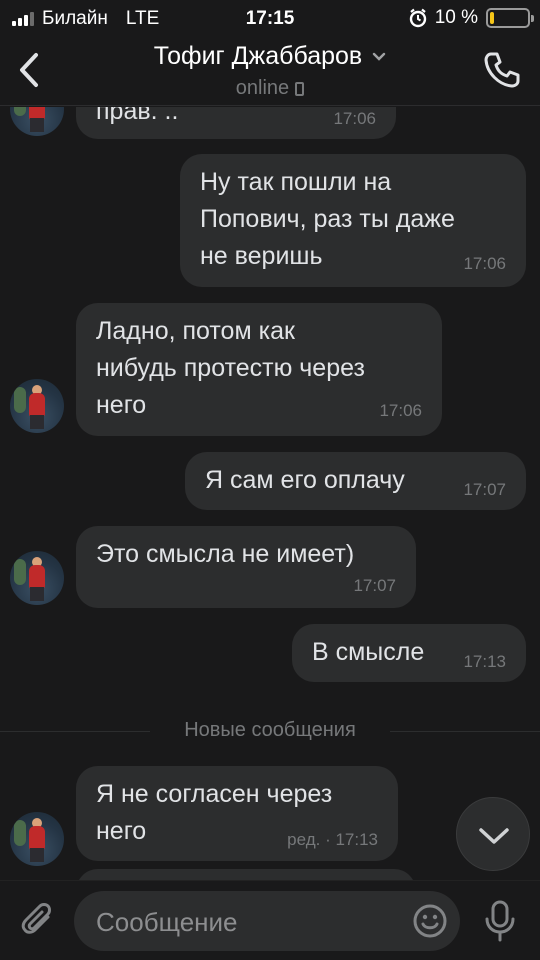  What do you see at coordinates (430, 921) in the screenshot?
I see `smile-icon` at bounding box center [430, 921].